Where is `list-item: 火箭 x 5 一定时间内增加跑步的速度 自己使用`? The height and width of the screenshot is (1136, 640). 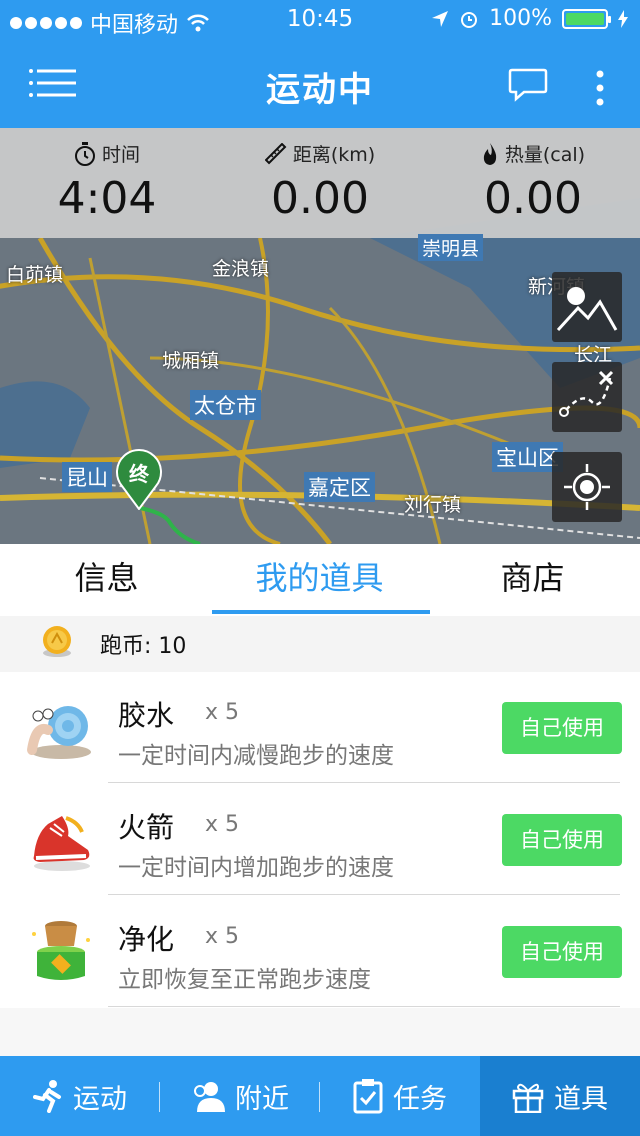 list-item: 火箭 x 5 一定时间内增加跑步的速度 自己使用 is located at coordinates (320, 840).